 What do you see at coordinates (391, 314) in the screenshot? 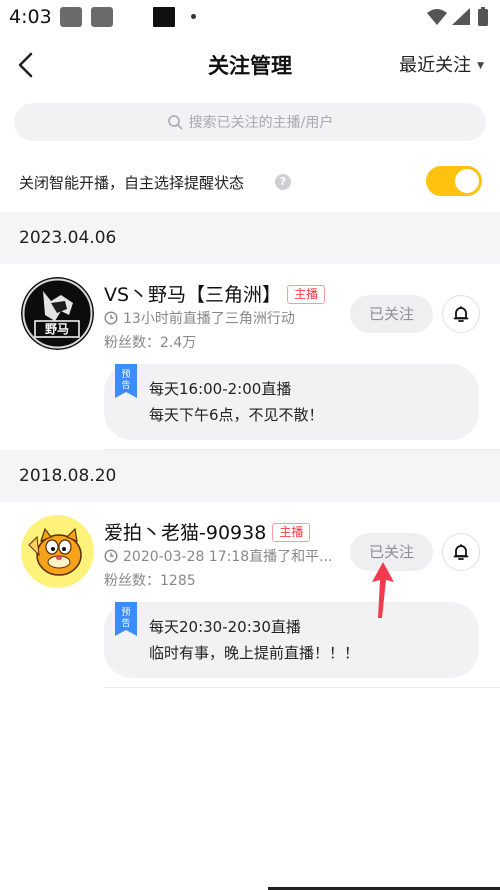
I see `followed-button: 已关注` at bounding box center [391, 314].